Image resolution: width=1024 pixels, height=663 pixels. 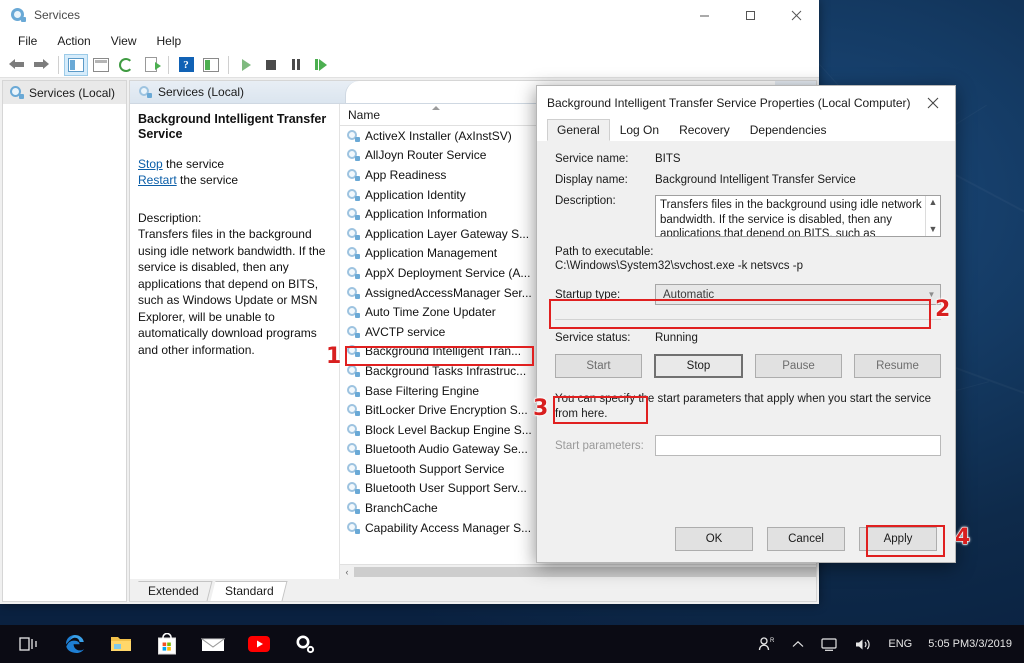 I want to click on start-button-label: Start, so click(x=598, y=366).